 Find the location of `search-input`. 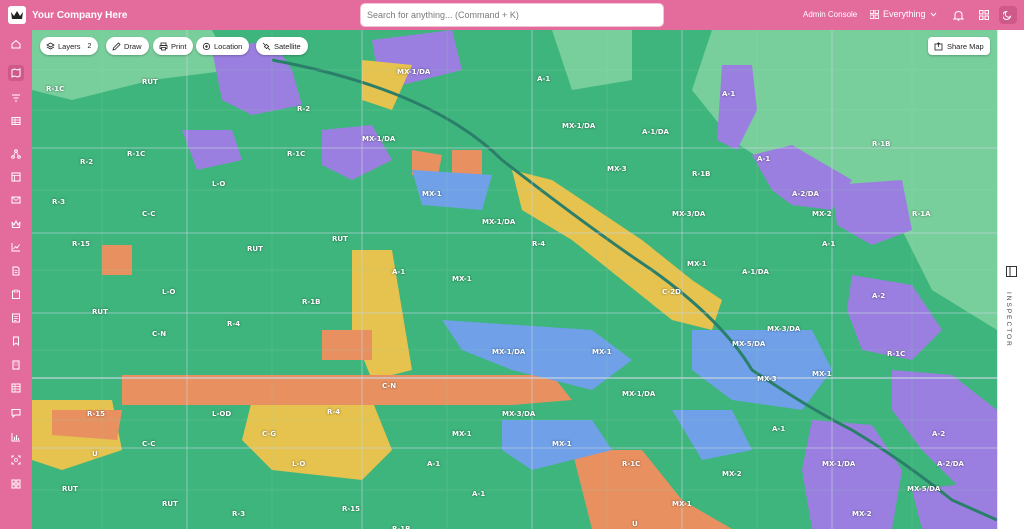

search-input is located at coordinates (512, 15).